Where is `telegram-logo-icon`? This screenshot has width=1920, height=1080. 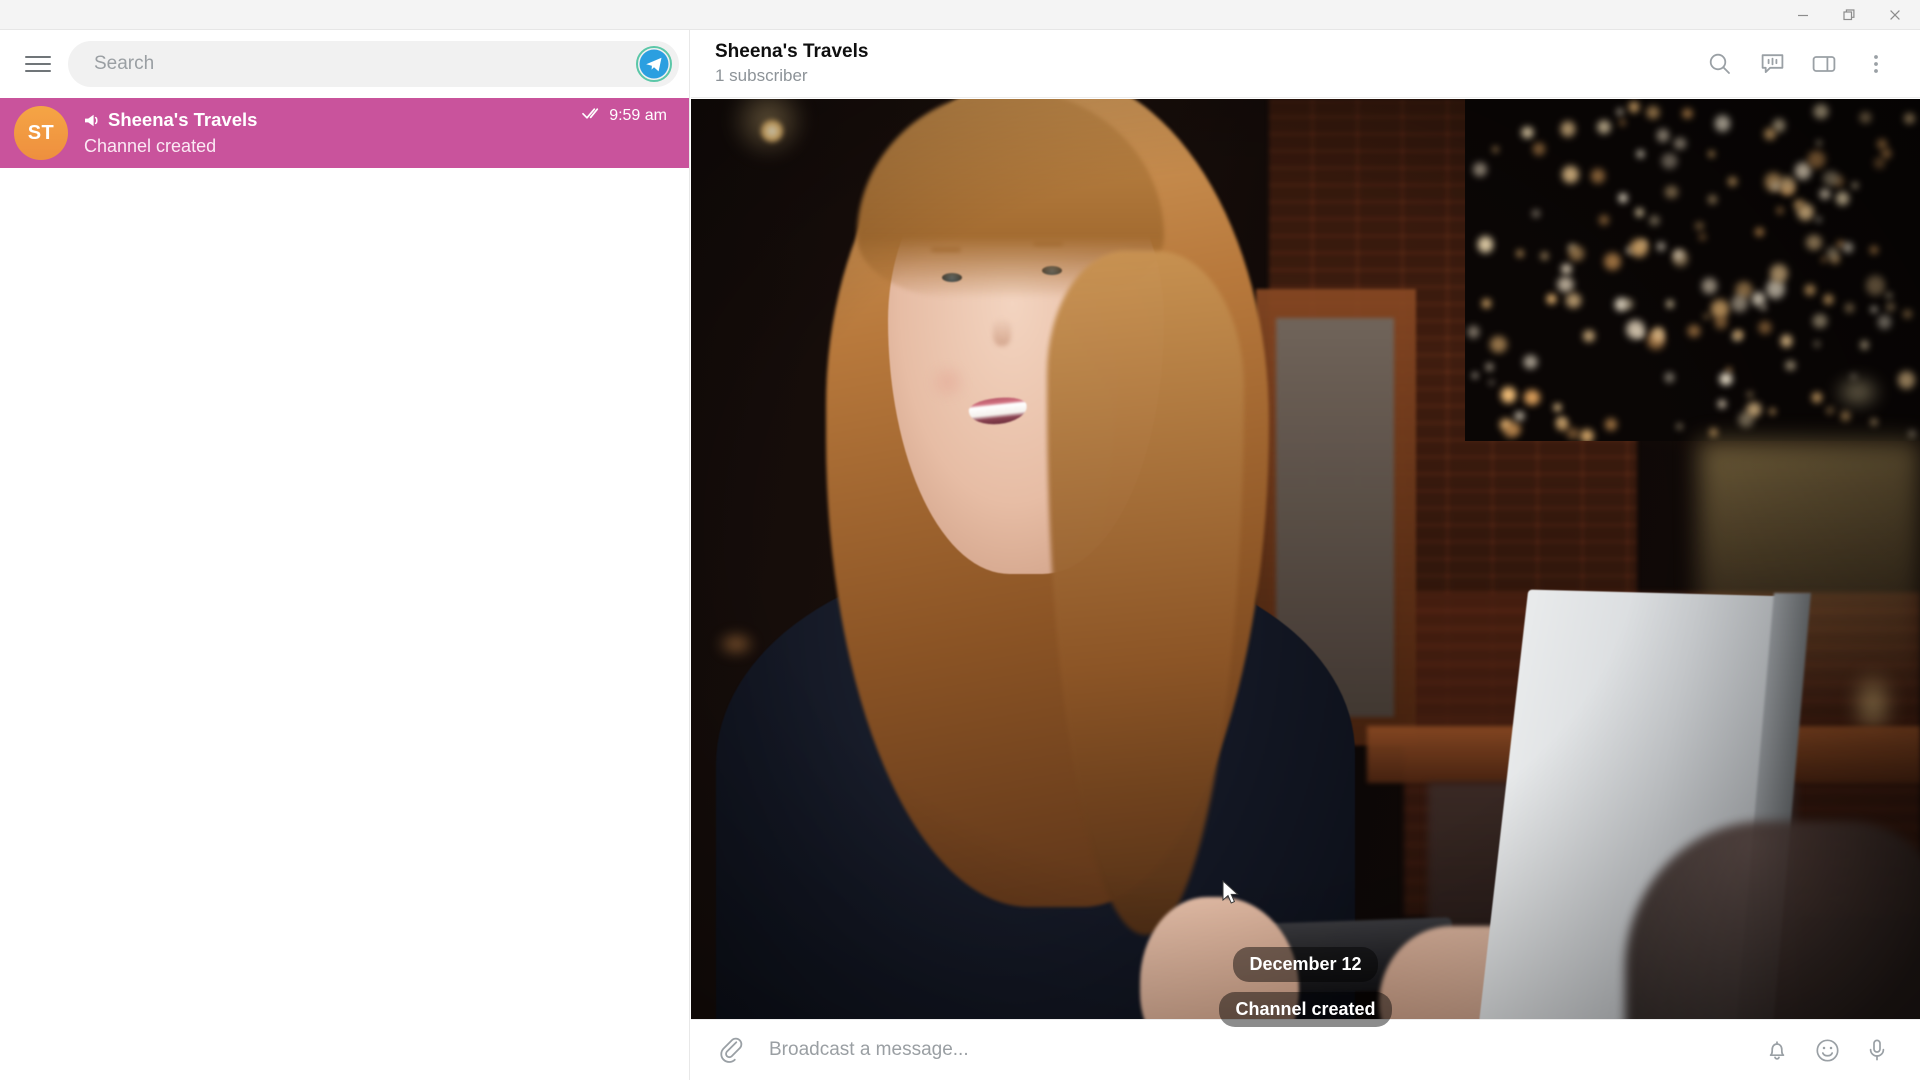 telegram-logo-icon is located at coordinates (654, 64).